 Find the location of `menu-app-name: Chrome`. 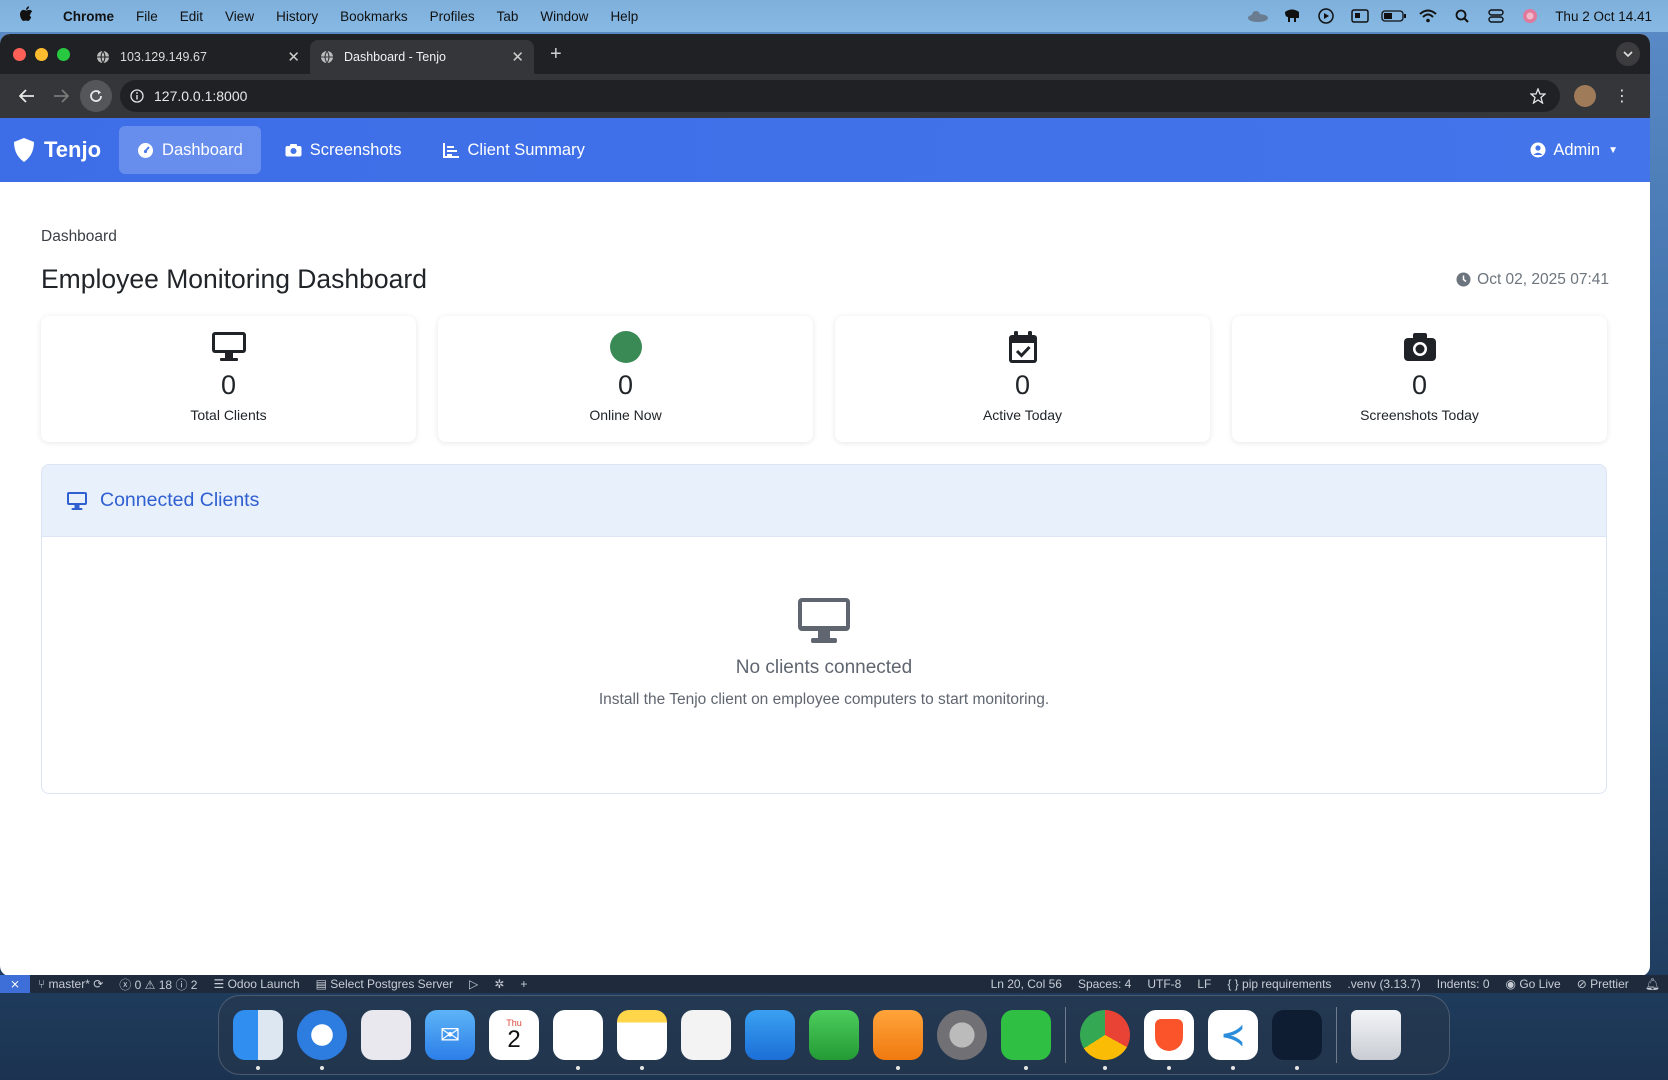

menu-app-name: Chrome is located at coordinates (88, 16).